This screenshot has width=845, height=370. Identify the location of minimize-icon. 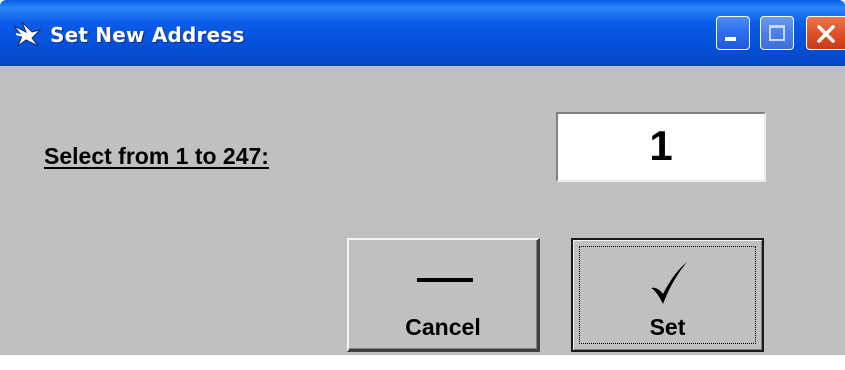
(730, 39).